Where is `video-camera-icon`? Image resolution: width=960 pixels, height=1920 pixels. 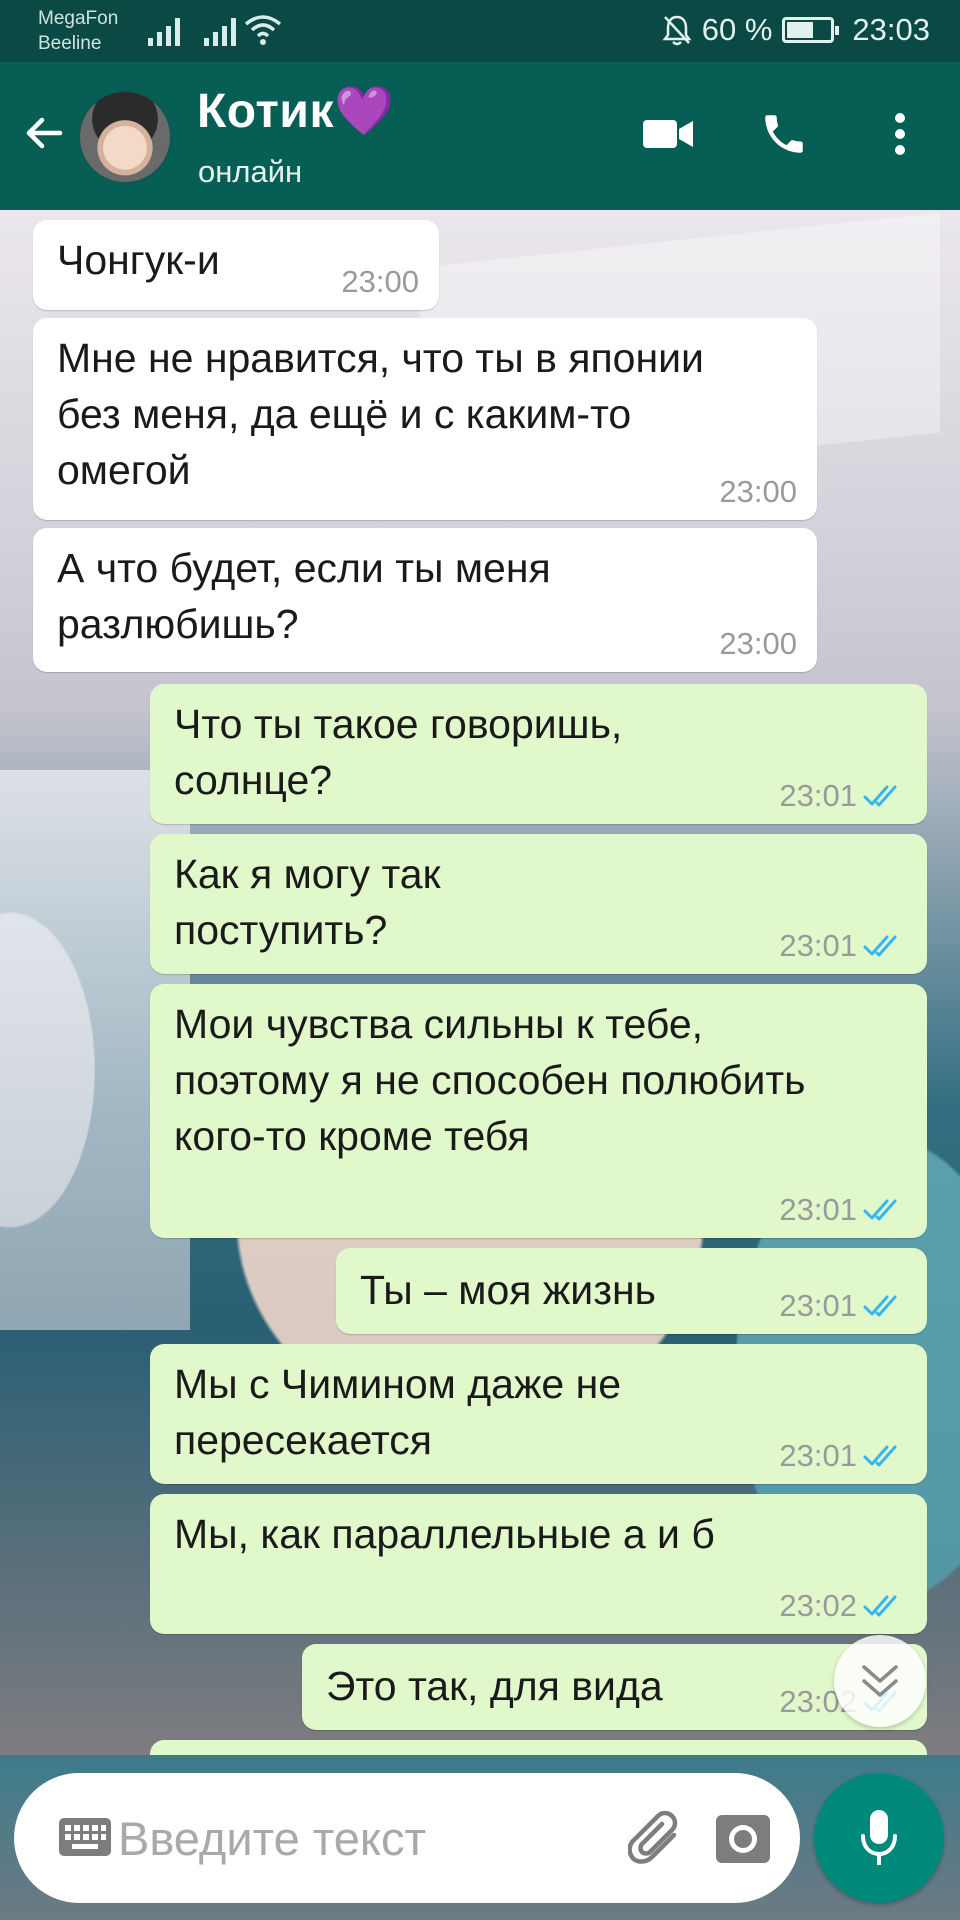
video-camera-icon is located at coordinates (668, 134).